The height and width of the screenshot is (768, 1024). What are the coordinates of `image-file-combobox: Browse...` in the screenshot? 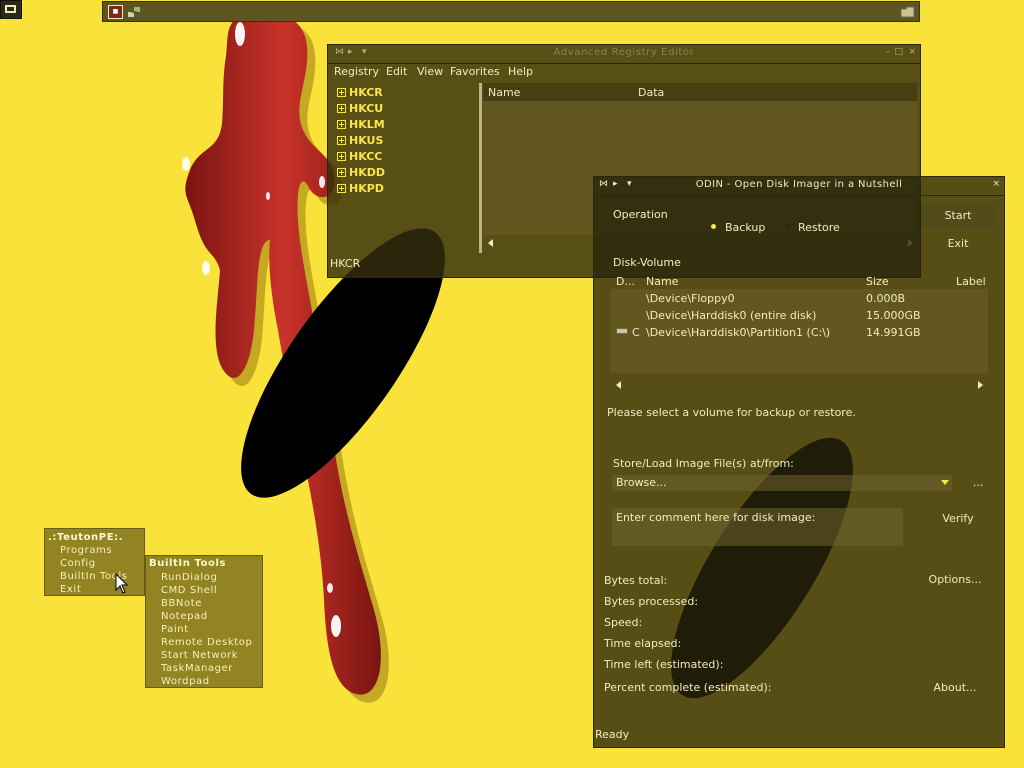 It's located at (782, 483).